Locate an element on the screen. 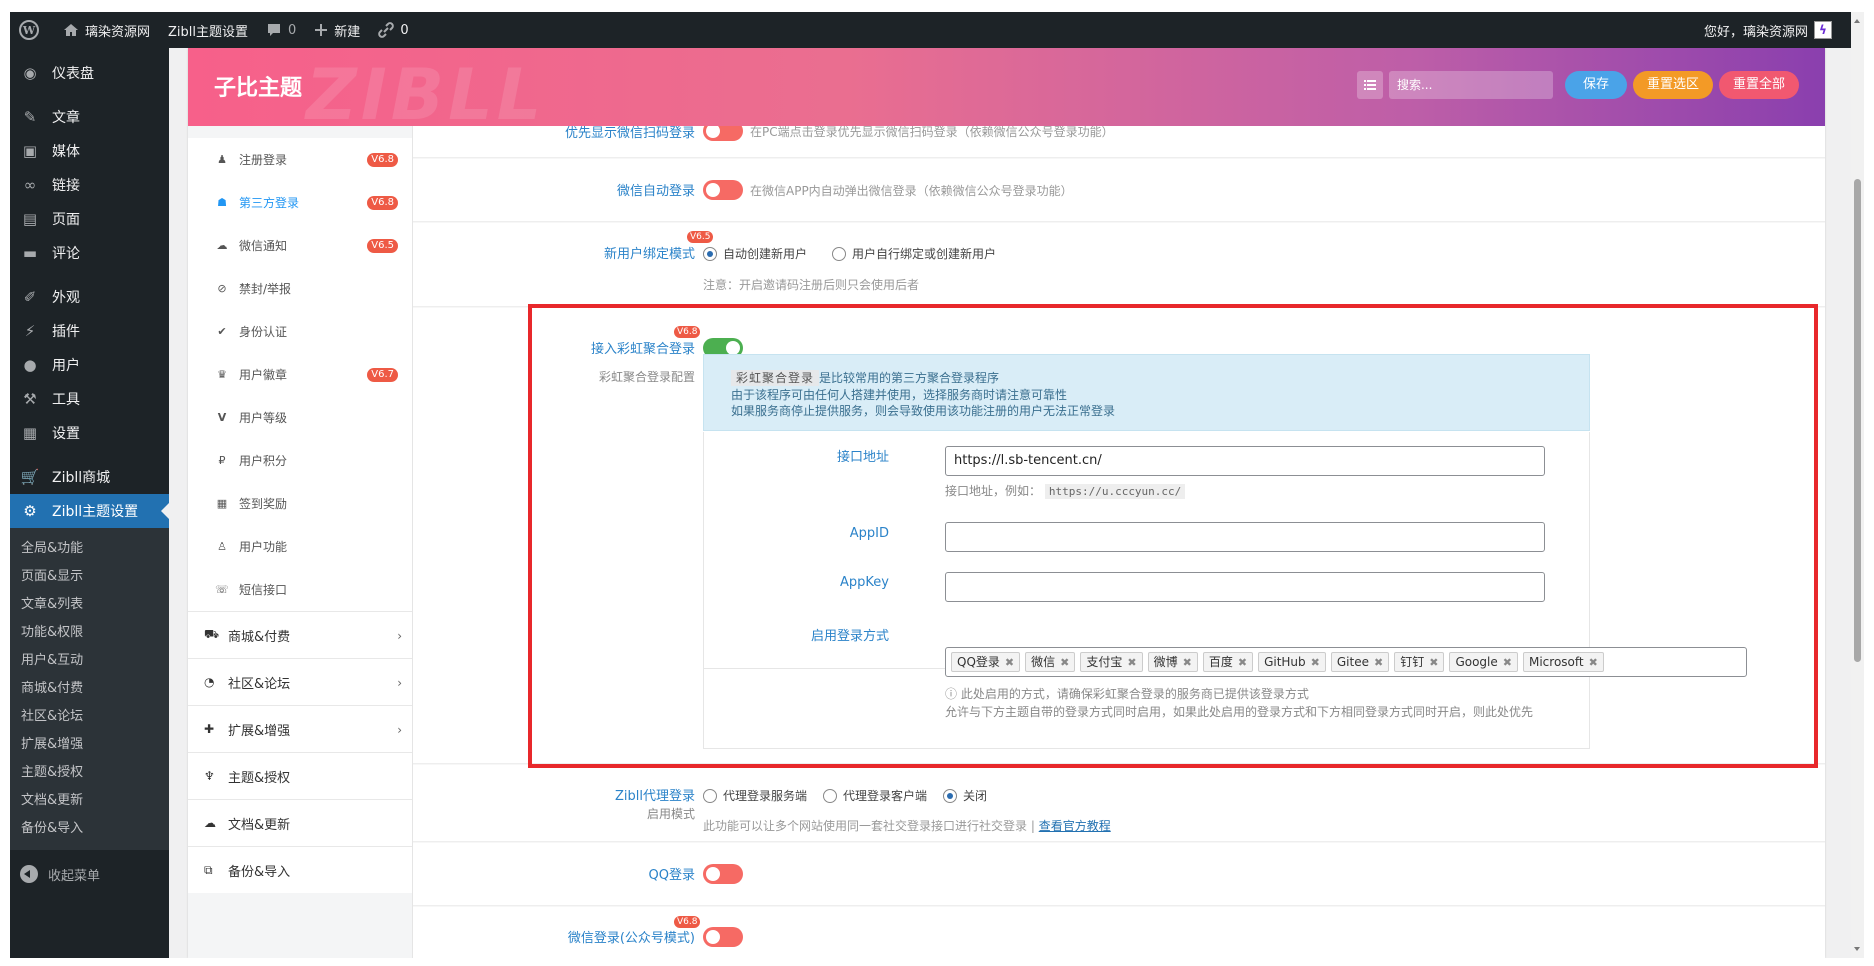 The image size is (1874, 966). proxy-client-radio: 代理登录客户端 is located at coordinates (875, 795).